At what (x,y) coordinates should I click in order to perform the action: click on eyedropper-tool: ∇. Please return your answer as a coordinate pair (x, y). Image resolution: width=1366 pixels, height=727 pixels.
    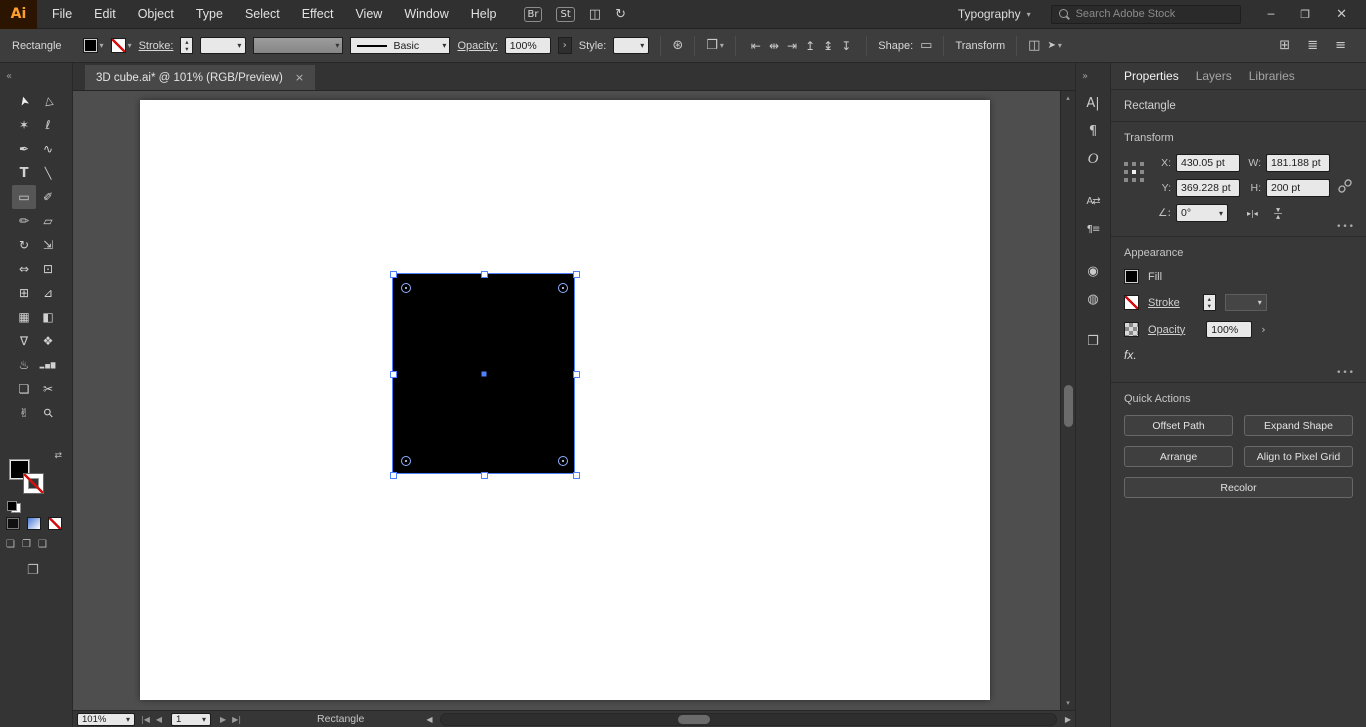
    Looking at the image, I should click on (24, 341).